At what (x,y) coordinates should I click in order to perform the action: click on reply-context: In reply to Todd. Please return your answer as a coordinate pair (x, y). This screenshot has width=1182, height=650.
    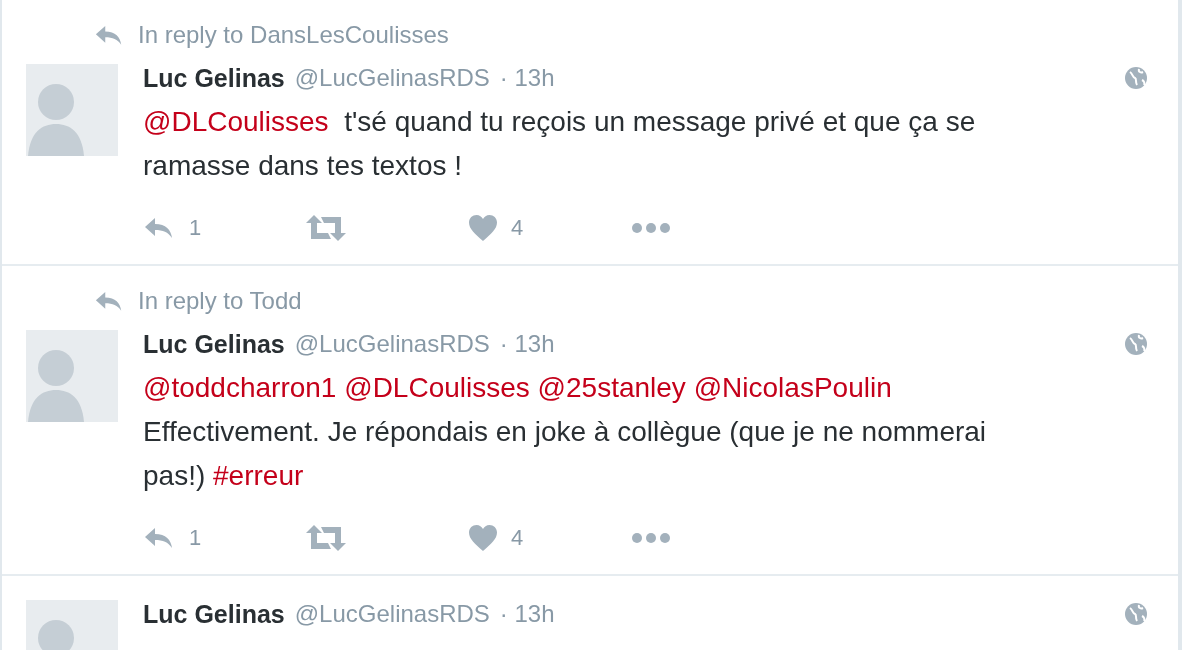
    Looking at the image, I should click on (220, 301).